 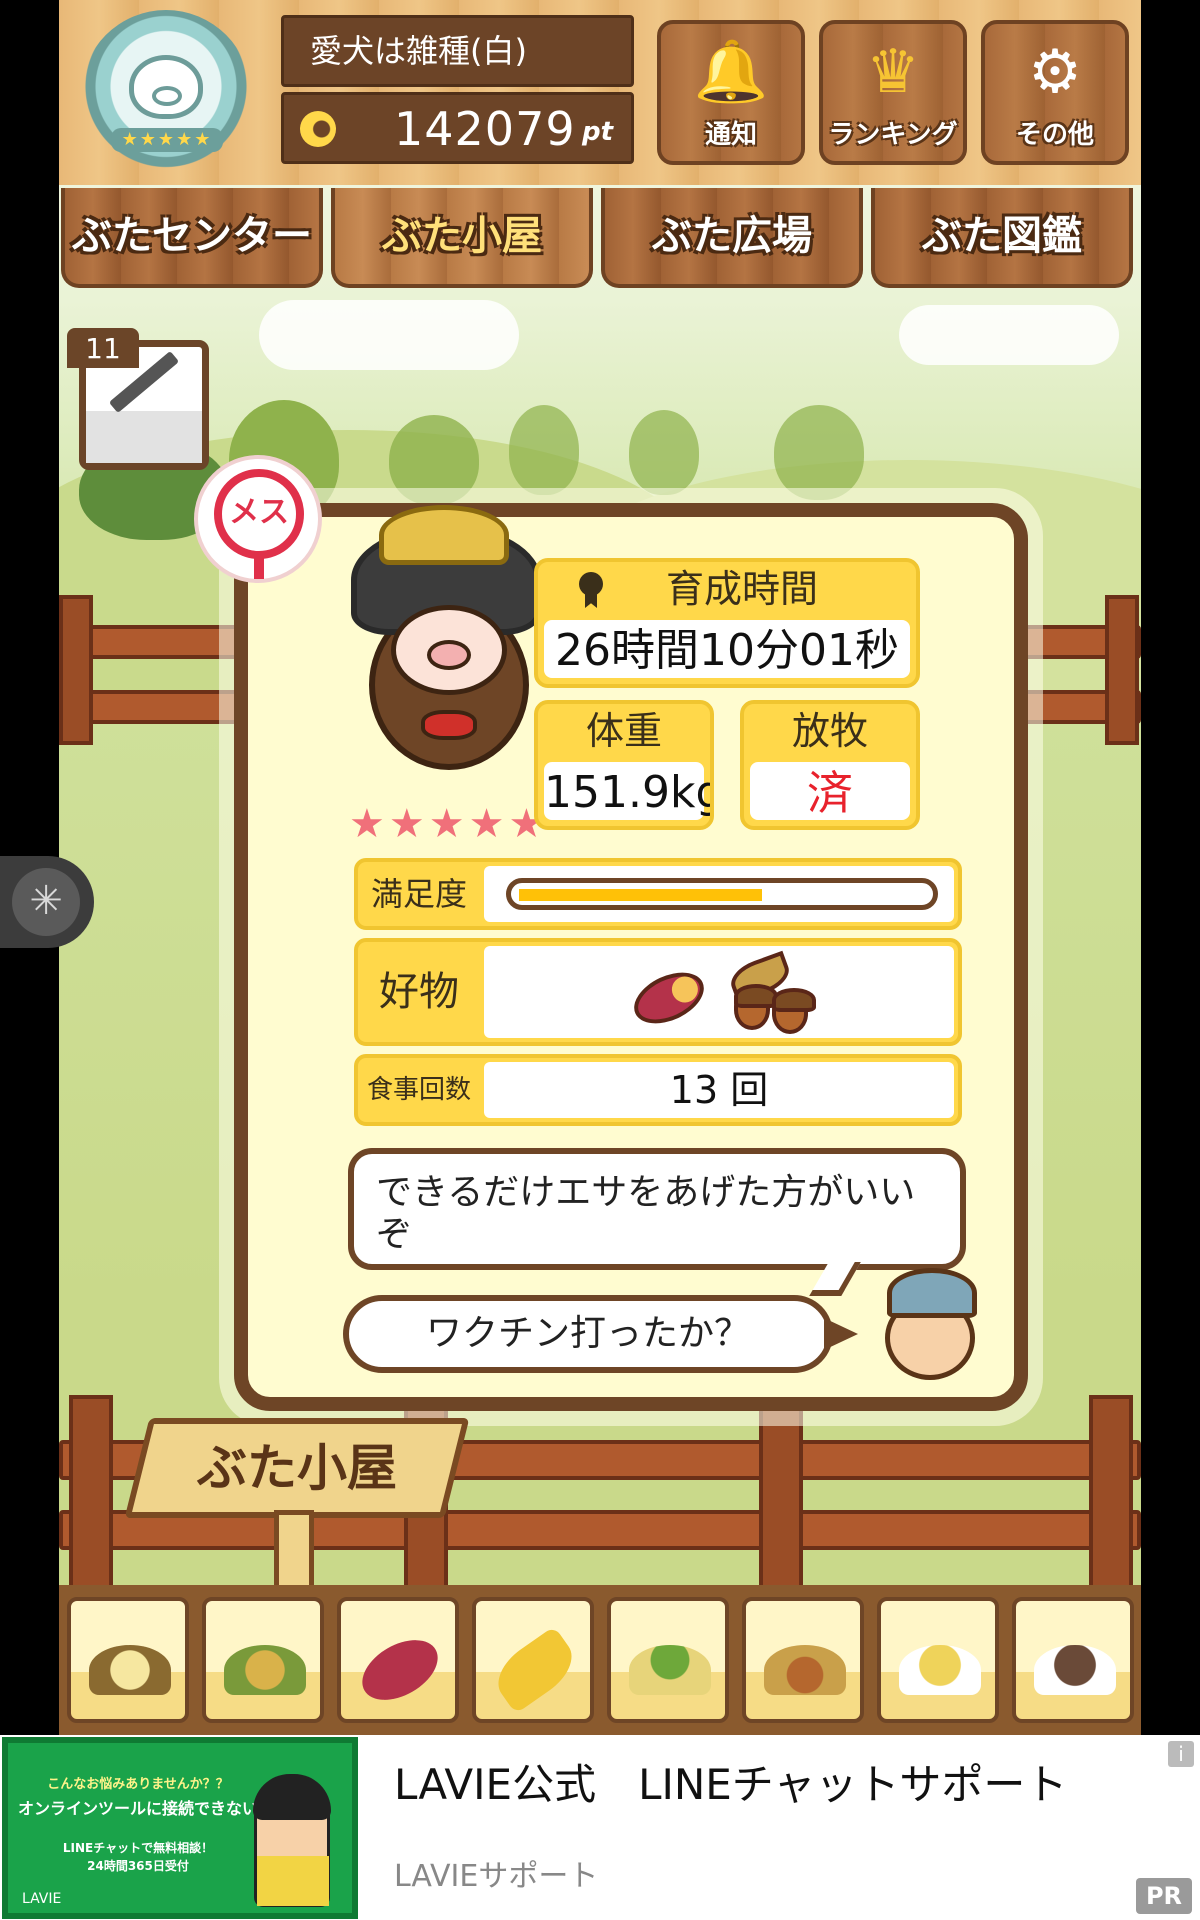 I want to click on raising-time-box: 育成時間 26時間10分01秒, so click(x=727, y=623).